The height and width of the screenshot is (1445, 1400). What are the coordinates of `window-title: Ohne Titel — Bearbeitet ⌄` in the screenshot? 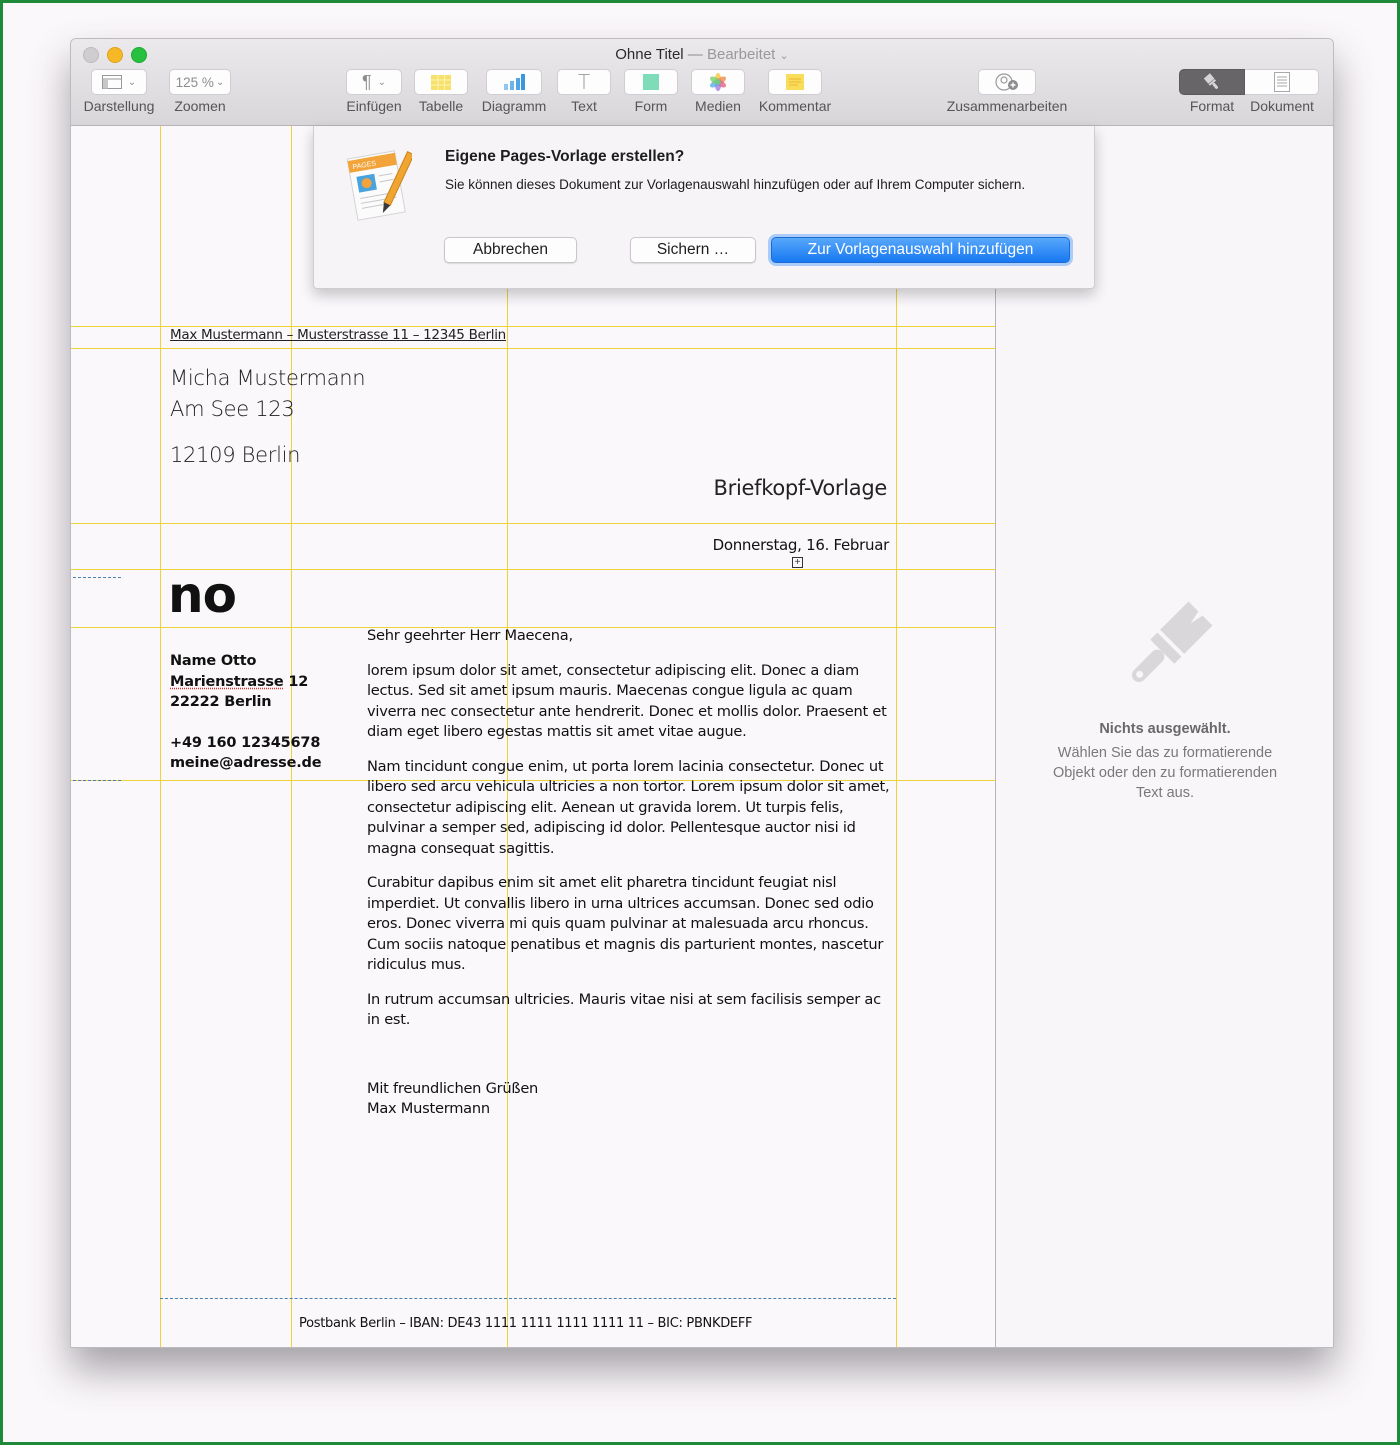 It's located at (702, 54).